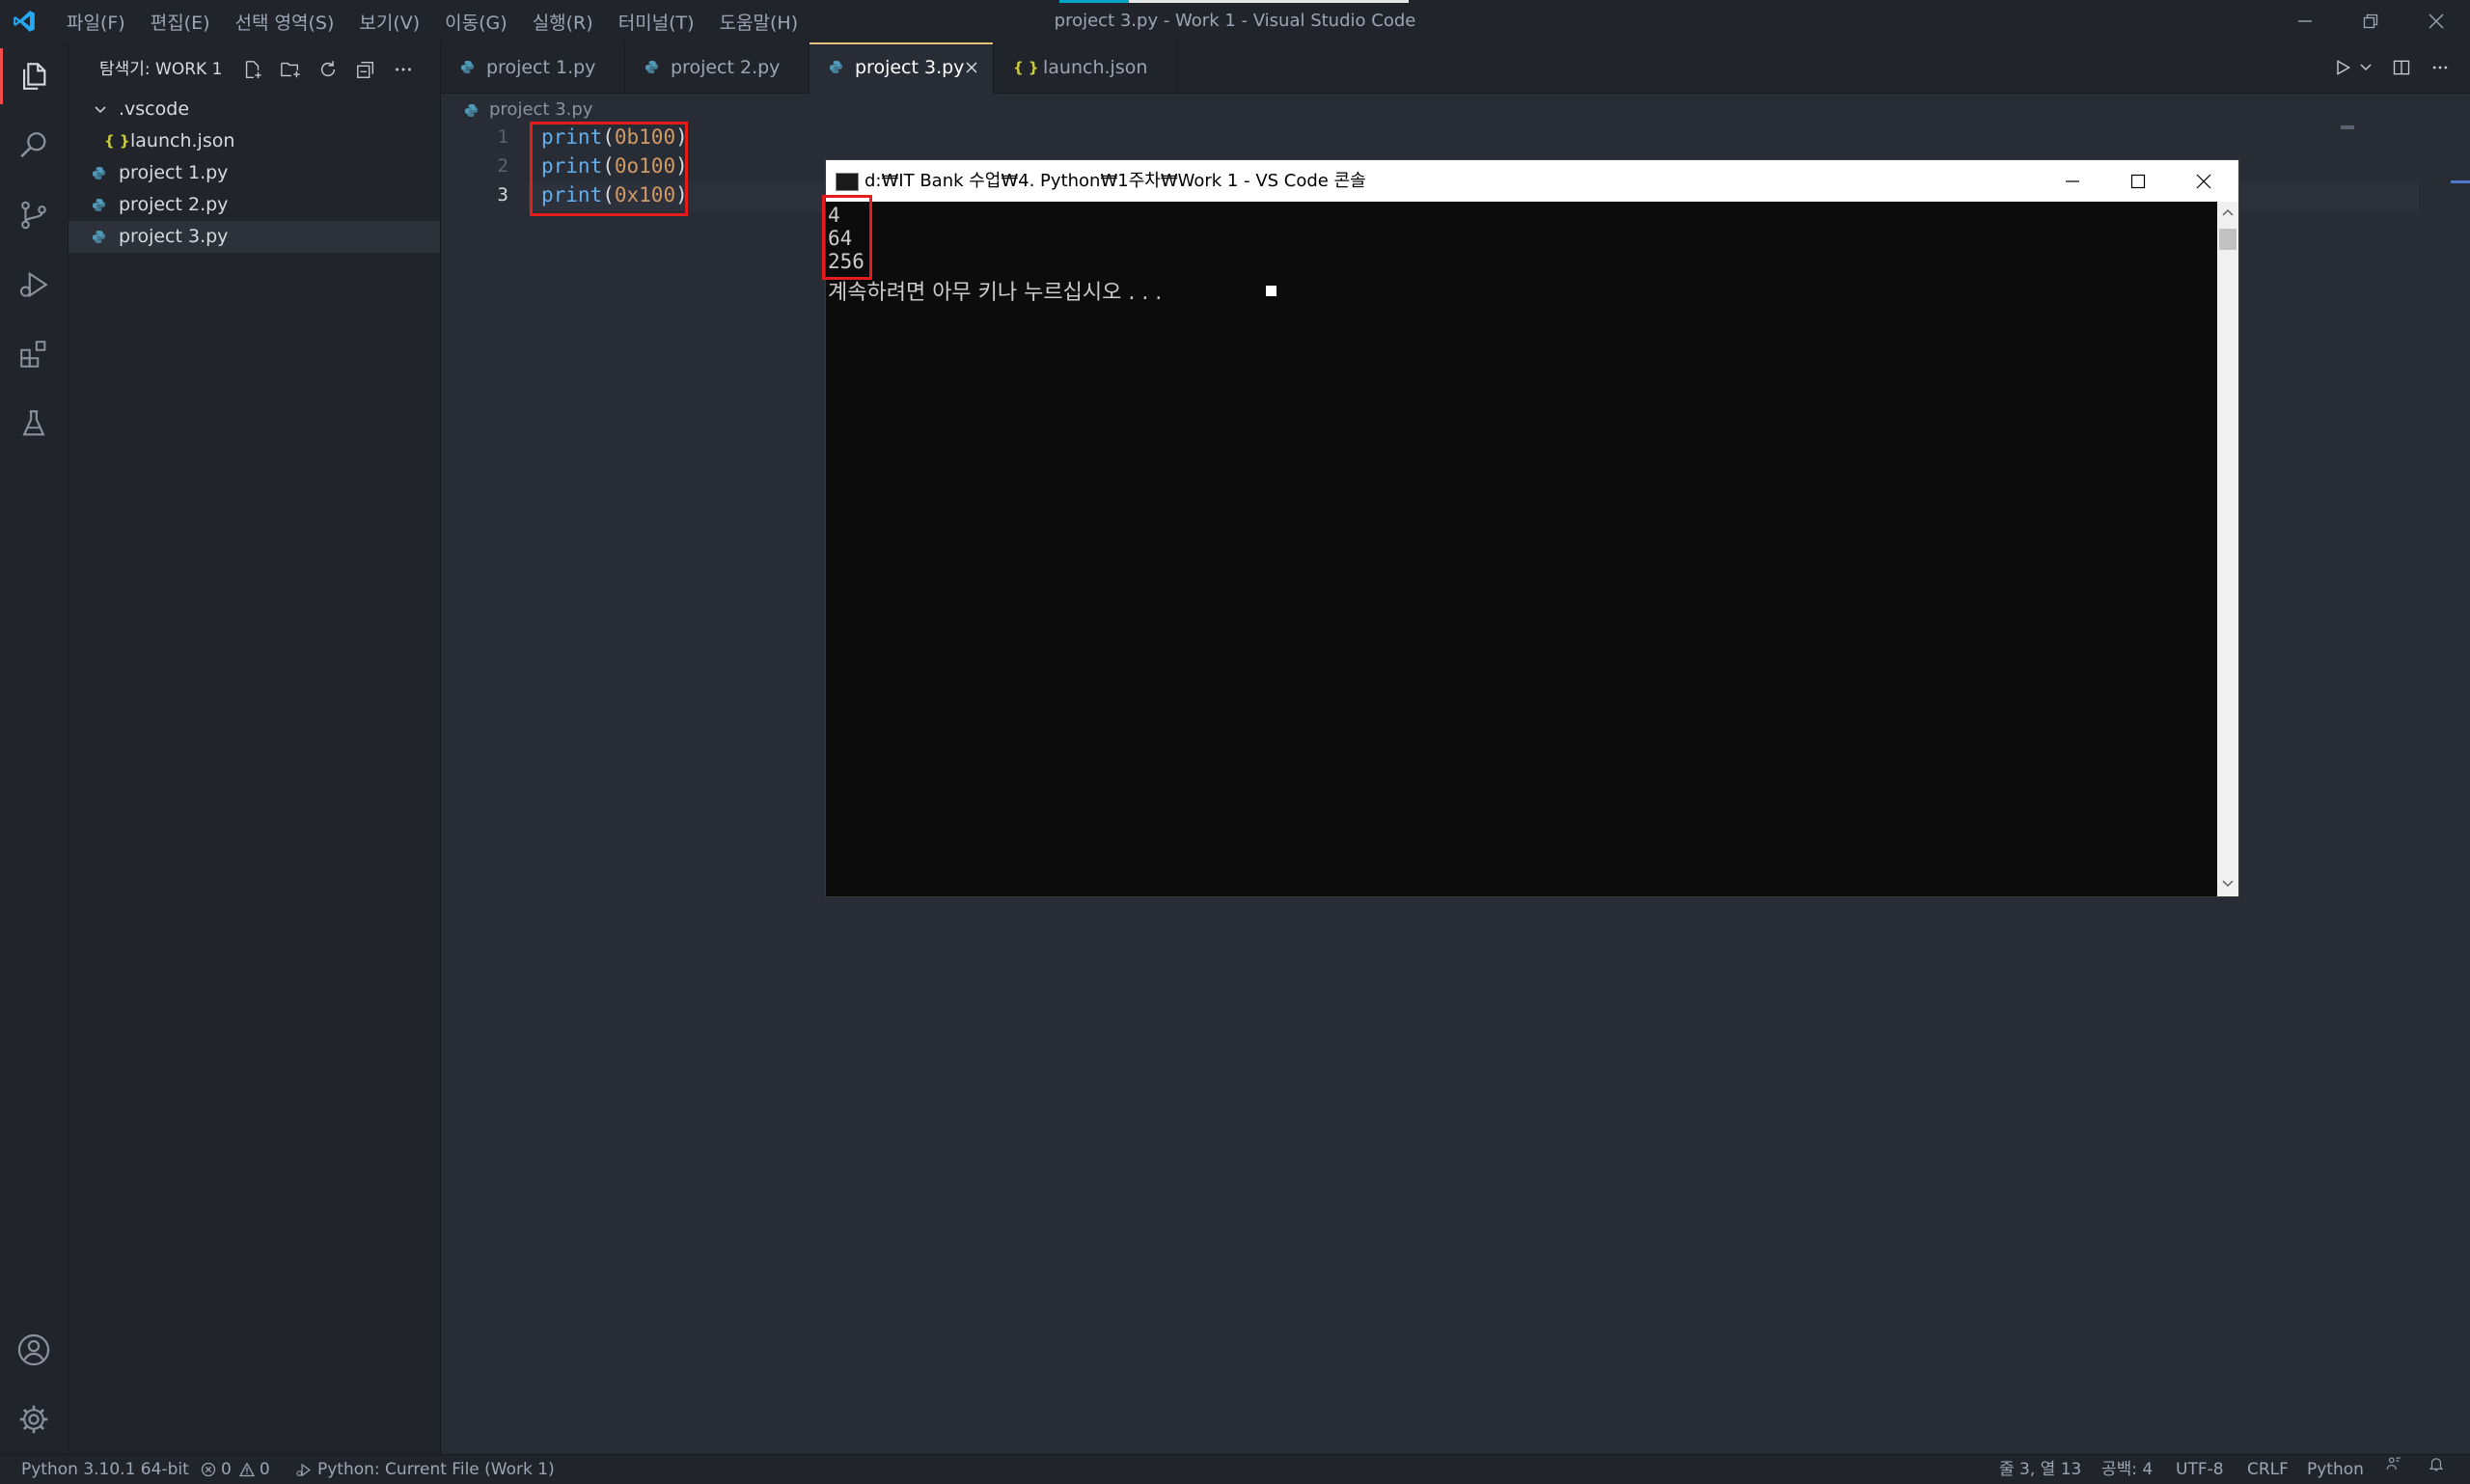 Image resolution: width=2470 pixels, height=1484 pixels. Describe the element at coordinates (656, 22) in the screenshot. I see `menu-terminal: 터미널(T)` at that location.